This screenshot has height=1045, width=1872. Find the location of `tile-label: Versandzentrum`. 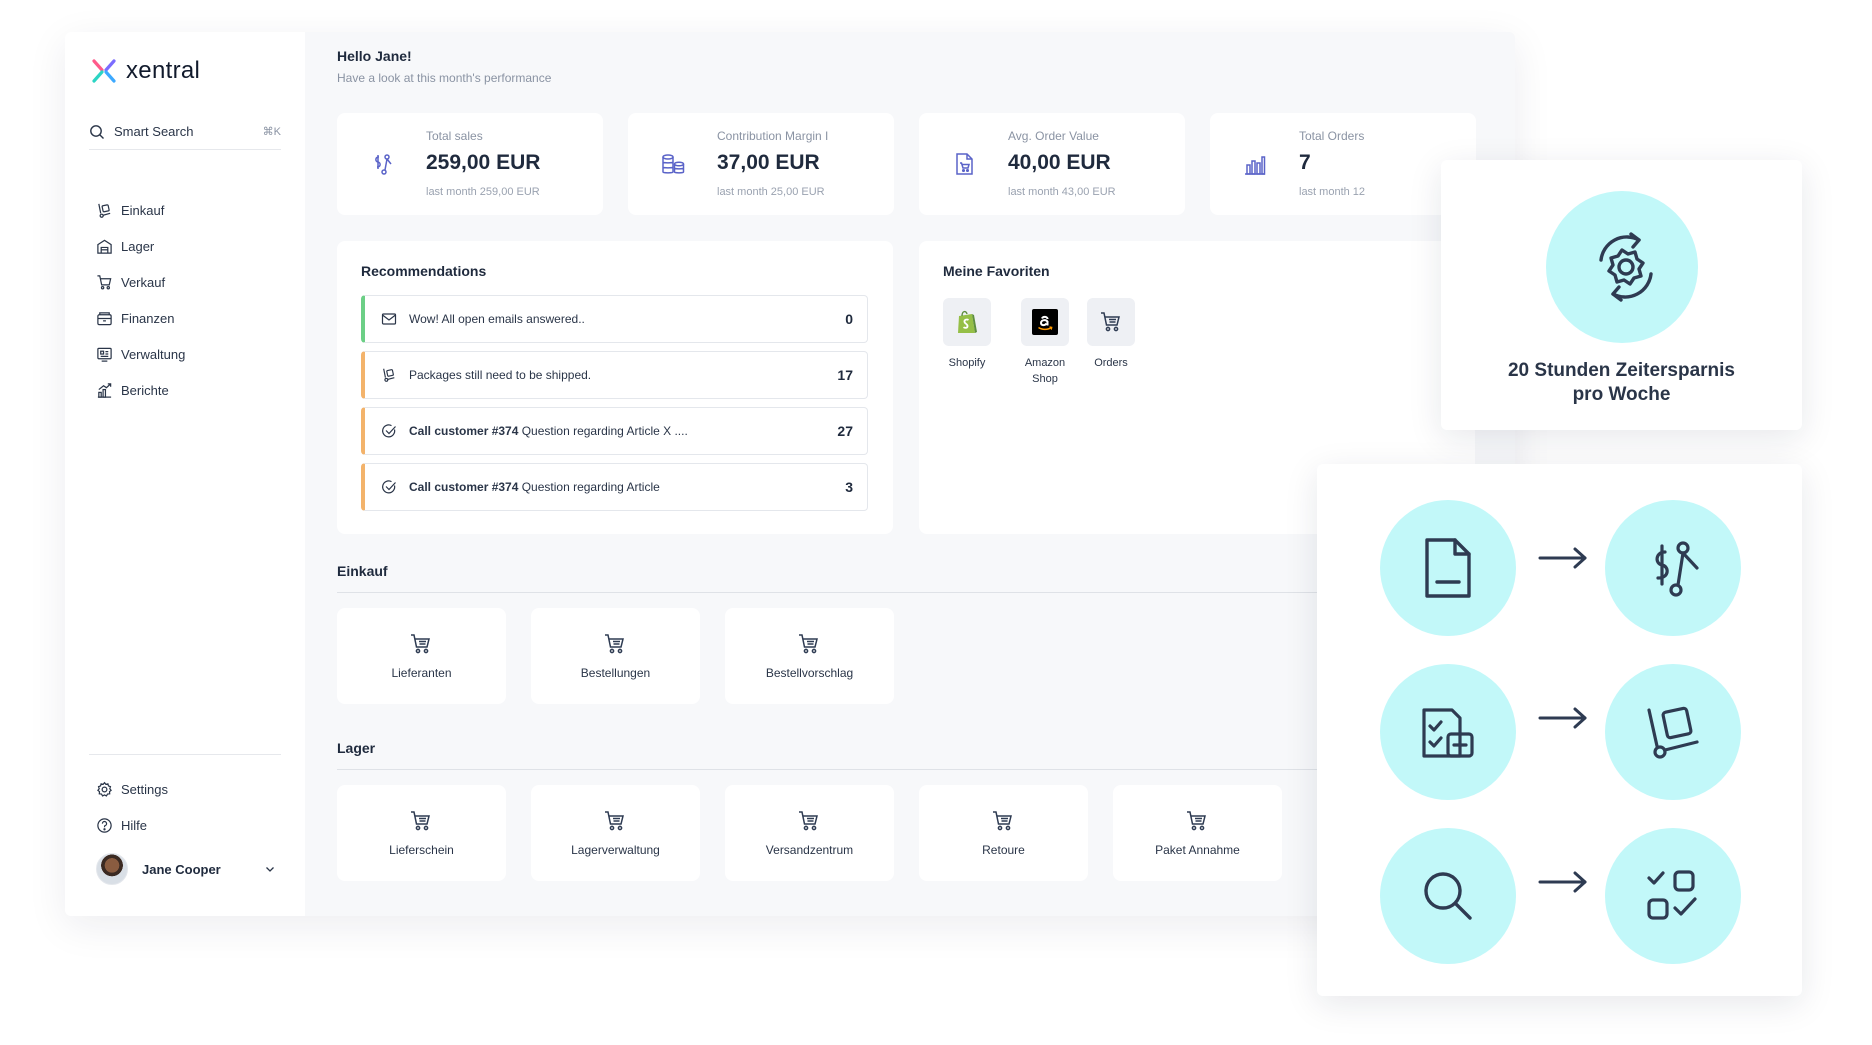

tile-label: Versandzentrum is located at coordinates (809, 850).